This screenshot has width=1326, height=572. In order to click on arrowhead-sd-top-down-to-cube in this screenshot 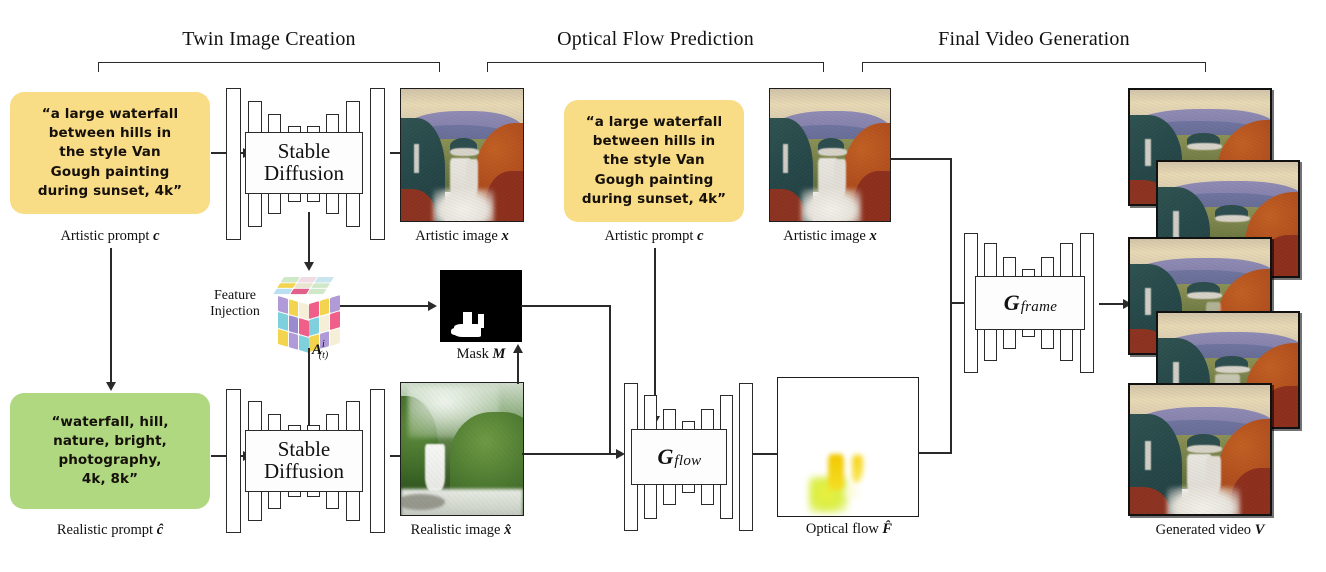, I will do `click(309, 266)`.